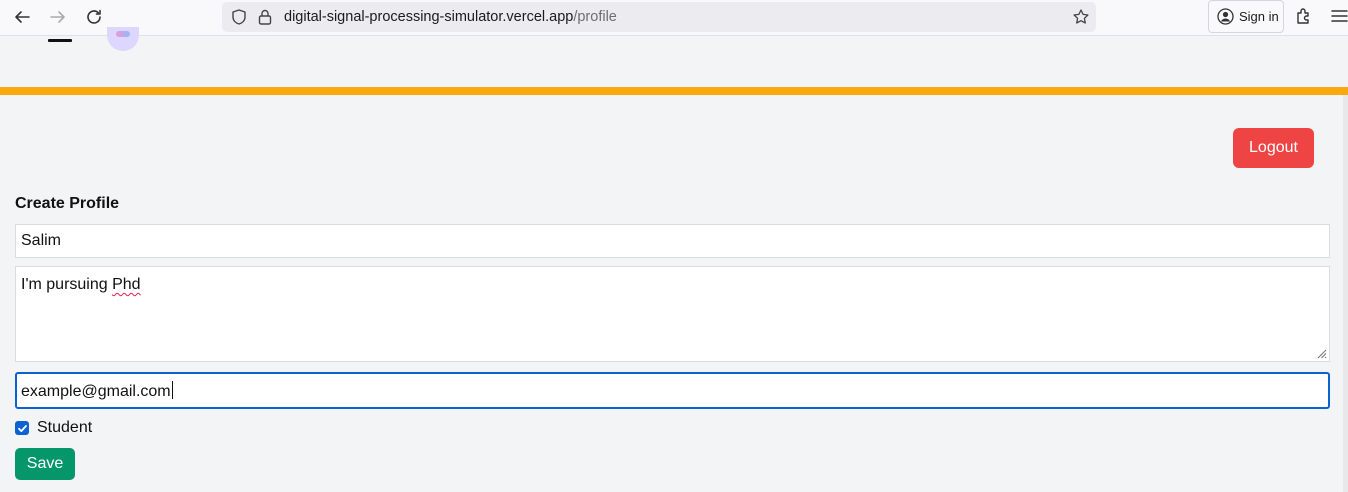 This screenshot has width=1348, height=492. What do you see at coordinates (1339, 16) in the screenshot?
I see `menu-icon` at bounding box center [1339, 16].